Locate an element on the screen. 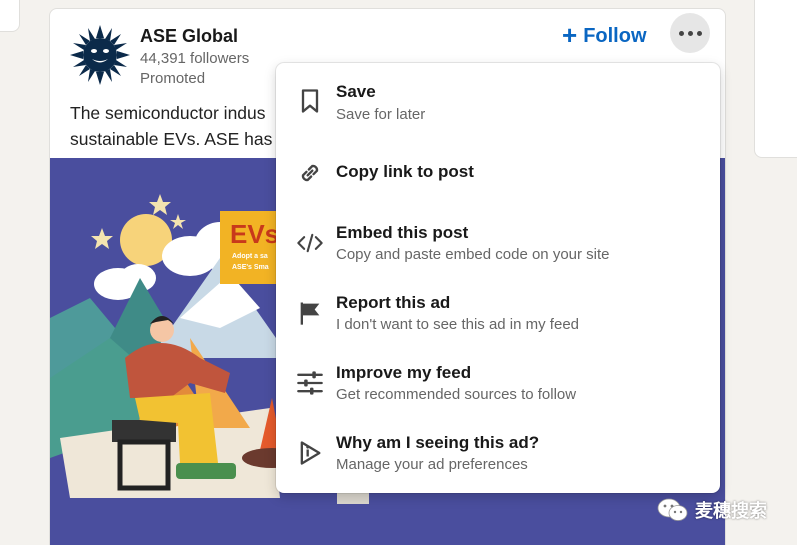 The height and width of the screenshot is (545, 797). menu-item-title: Save is located at coordinates (356, 91).